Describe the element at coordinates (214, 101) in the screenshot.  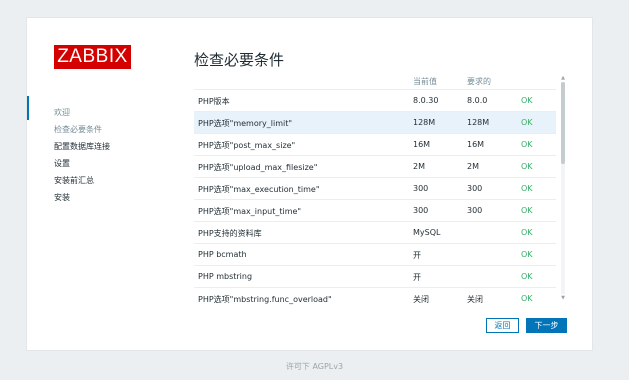
I see `row-name: PHP版本` at that location.